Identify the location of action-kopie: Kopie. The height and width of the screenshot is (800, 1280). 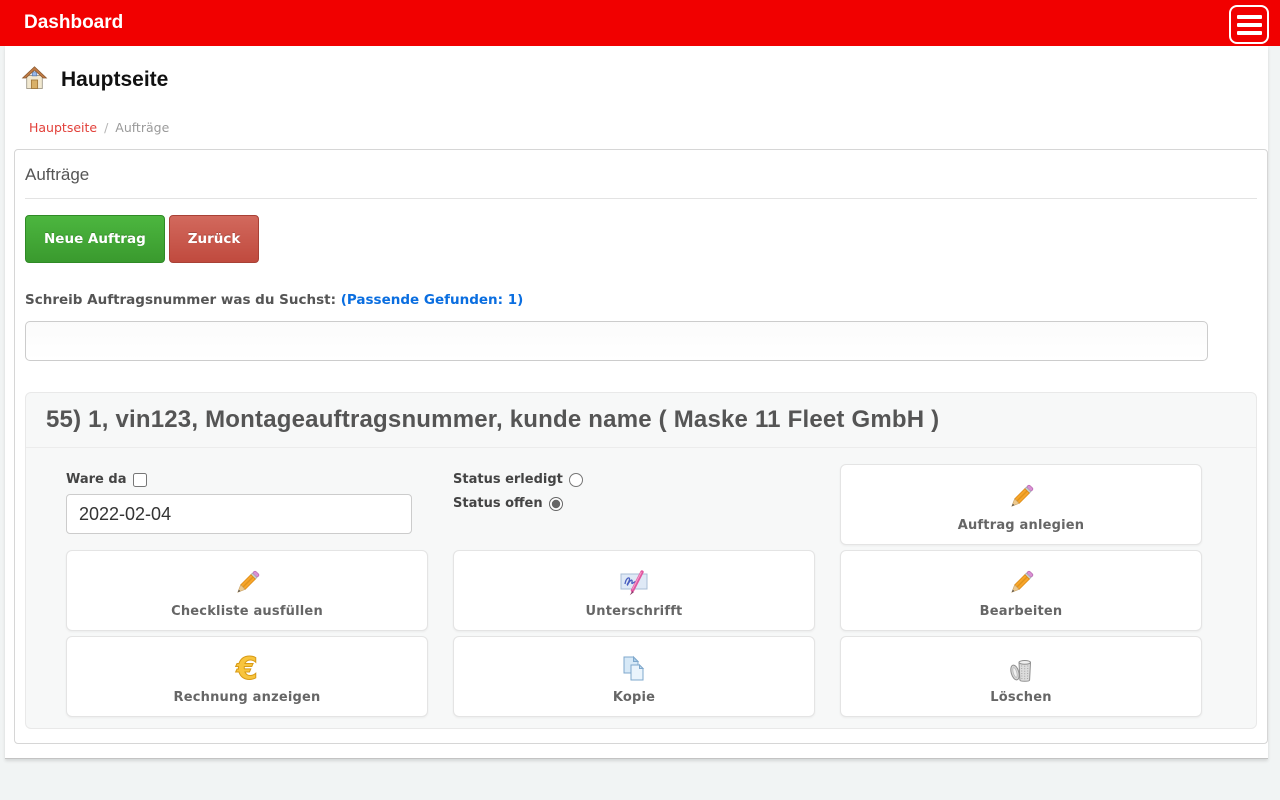
(634, 676).